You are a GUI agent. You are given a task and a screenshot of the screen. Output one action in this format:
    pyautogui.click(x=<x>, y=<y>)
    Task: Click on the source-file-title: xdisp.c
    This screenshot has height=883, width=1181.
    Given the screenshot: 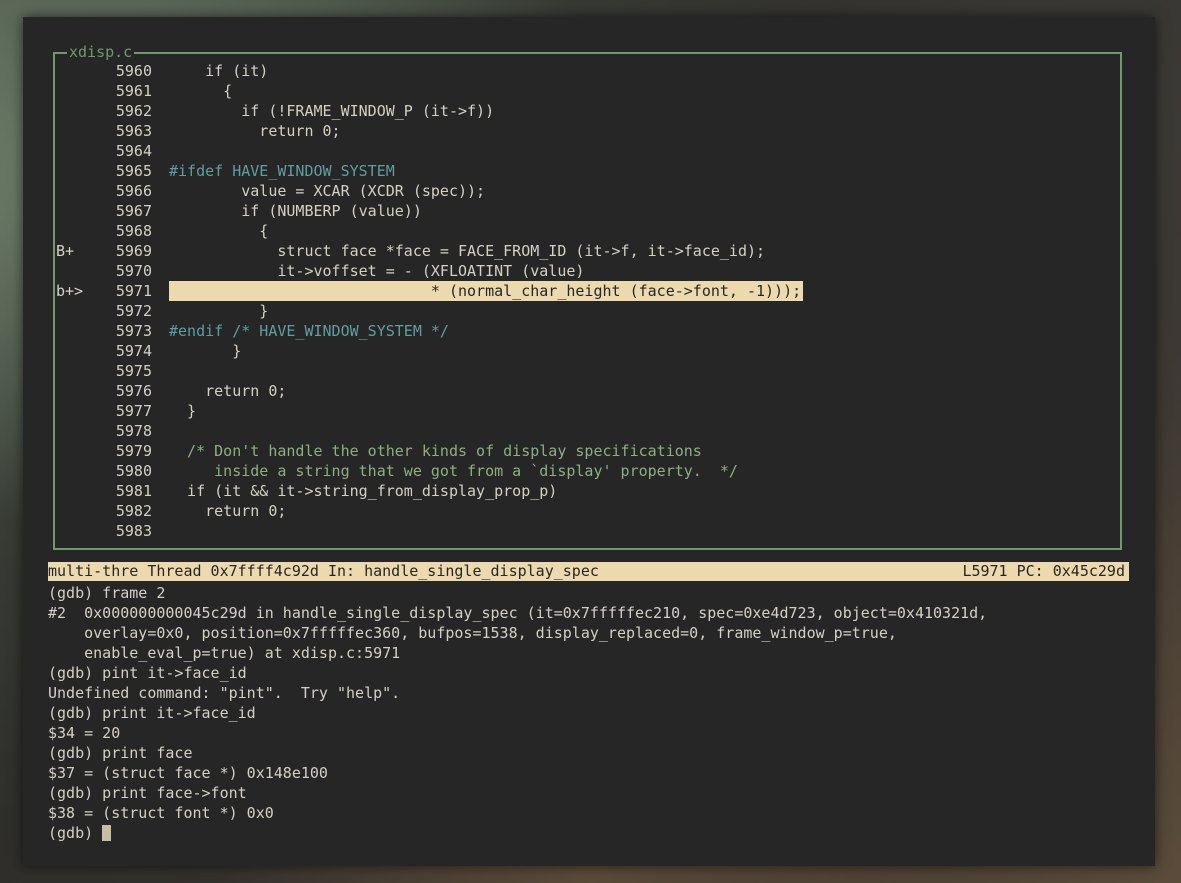 What is the action you would take?
    pyautogui.click(x=101, y=52)
    